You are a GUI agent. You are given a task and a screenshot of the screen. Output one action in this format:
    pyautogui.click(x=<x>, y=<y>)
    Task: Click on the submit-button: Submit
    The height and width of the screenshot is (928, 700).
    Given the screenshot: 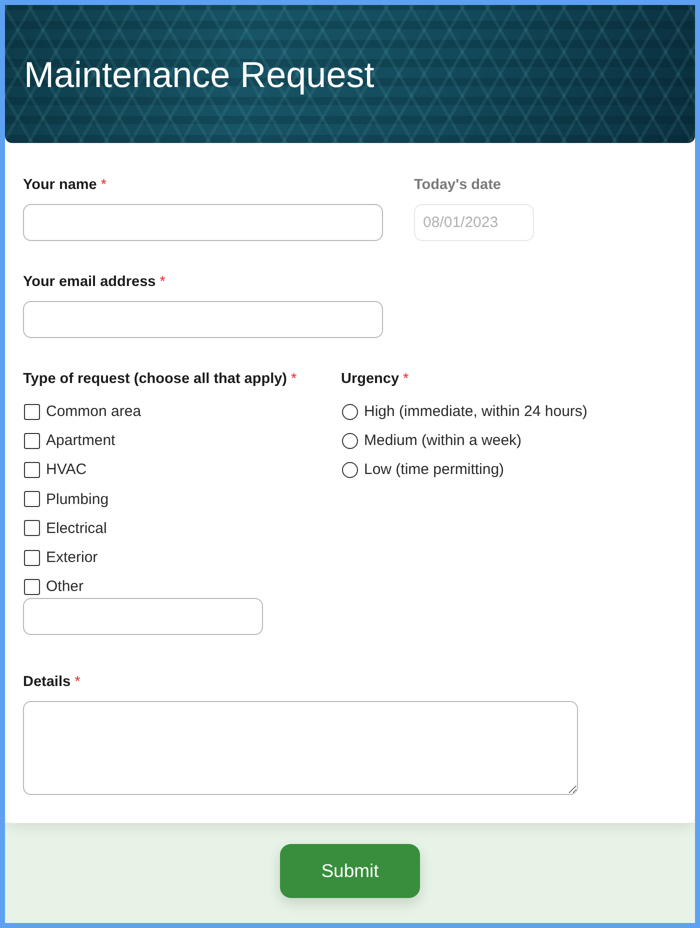 What is the action you would take?
    pyautogui.click(x=350, y=871)
    